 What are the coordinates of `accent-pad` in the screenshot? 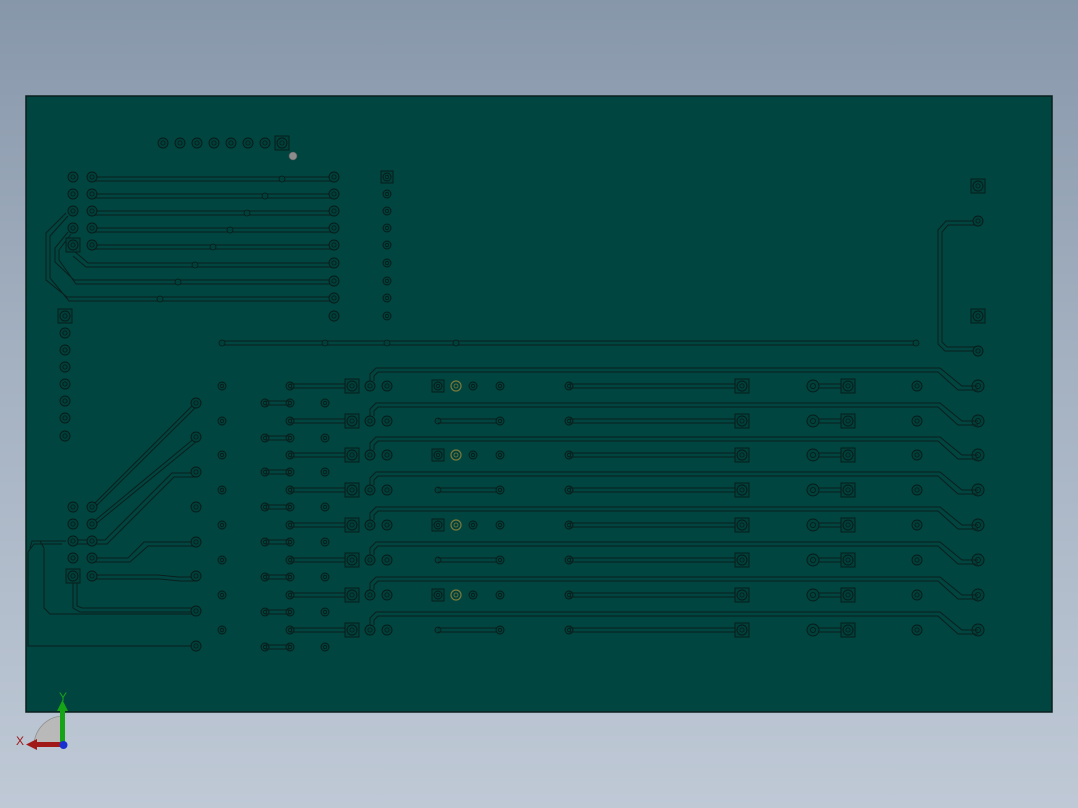 It's located at (456, 455).